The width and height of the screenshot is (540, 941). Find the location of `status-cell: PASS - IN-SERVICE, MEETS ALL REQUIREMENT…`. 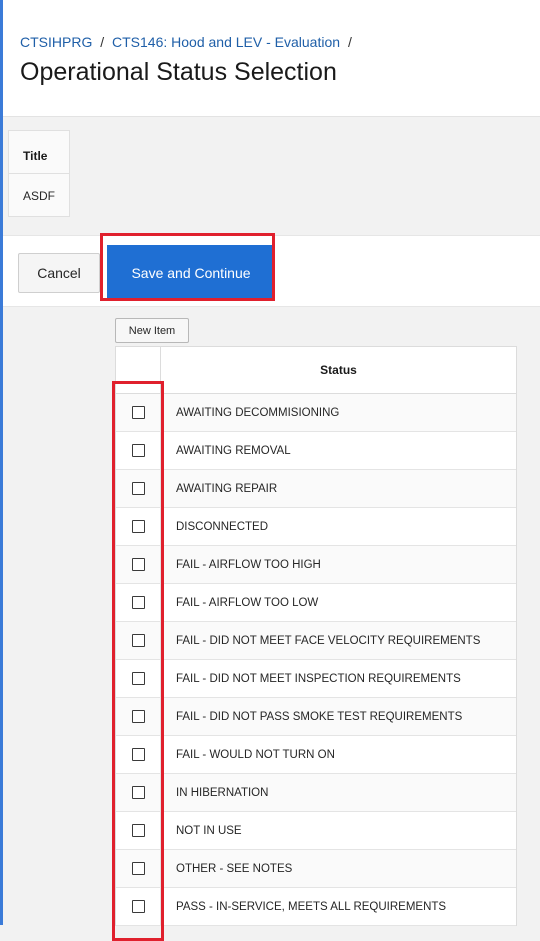

status-cell: PASS - IN-SERVICE, MEETS ALL REQUIREMENT… is located at coordinates (311, 906).